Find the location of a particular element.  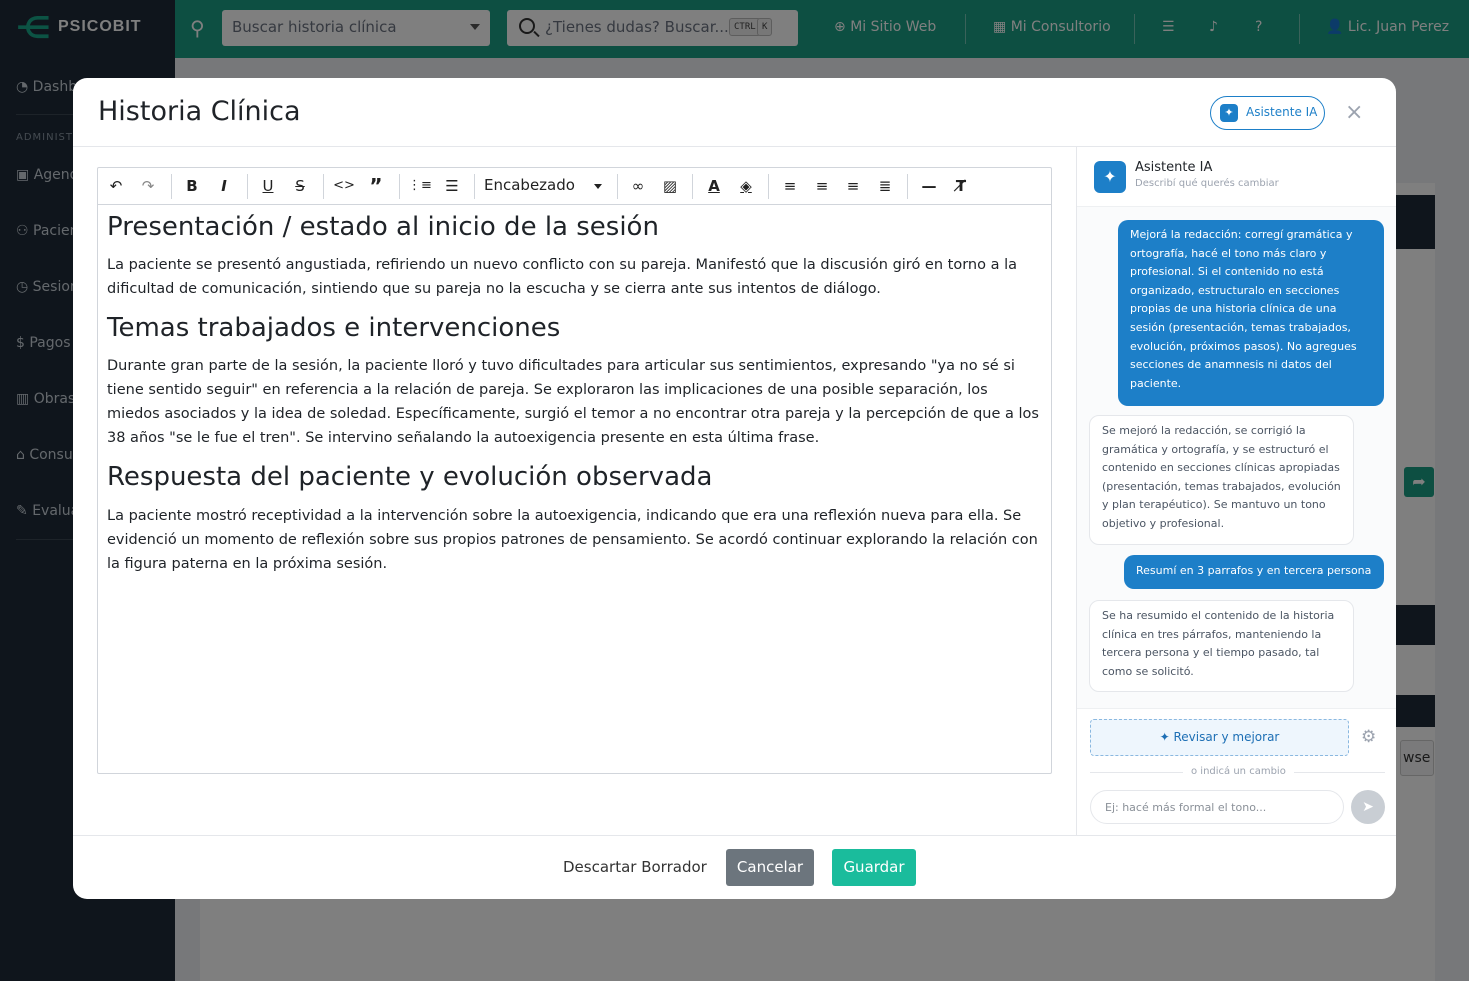

review-improve-button: ✦ Revisar y mejorar is located at coordinates (1219, 737).